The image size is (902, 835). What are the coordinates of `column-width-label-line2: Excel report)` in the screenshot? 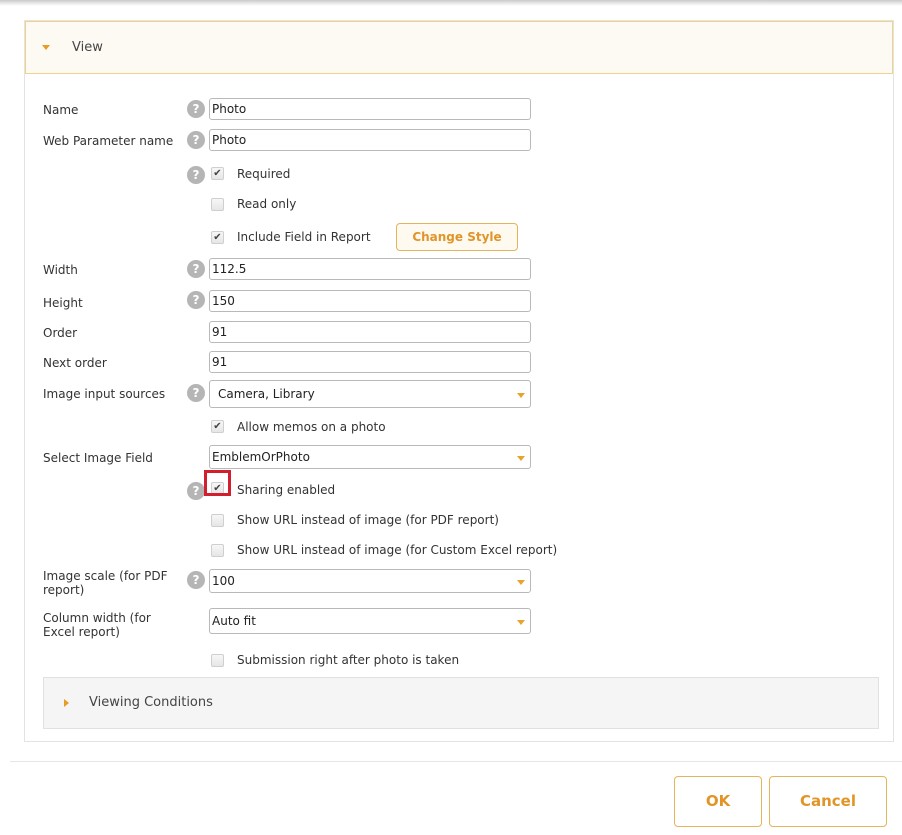 It's located at (81, 632).